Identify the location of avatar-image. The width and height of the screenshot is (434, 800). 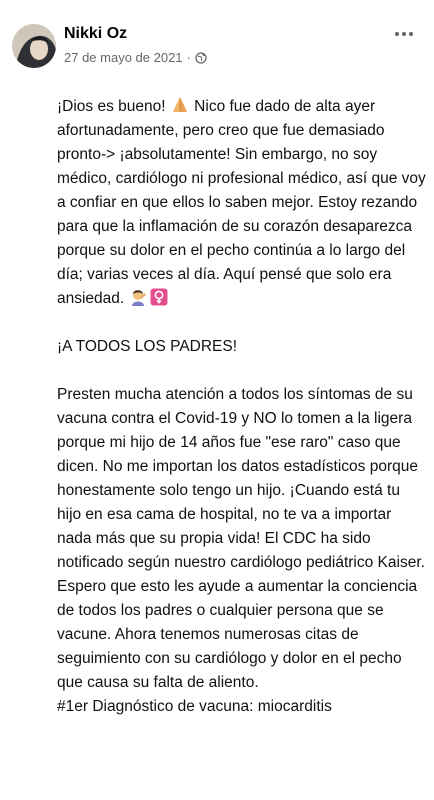
(34, 46).